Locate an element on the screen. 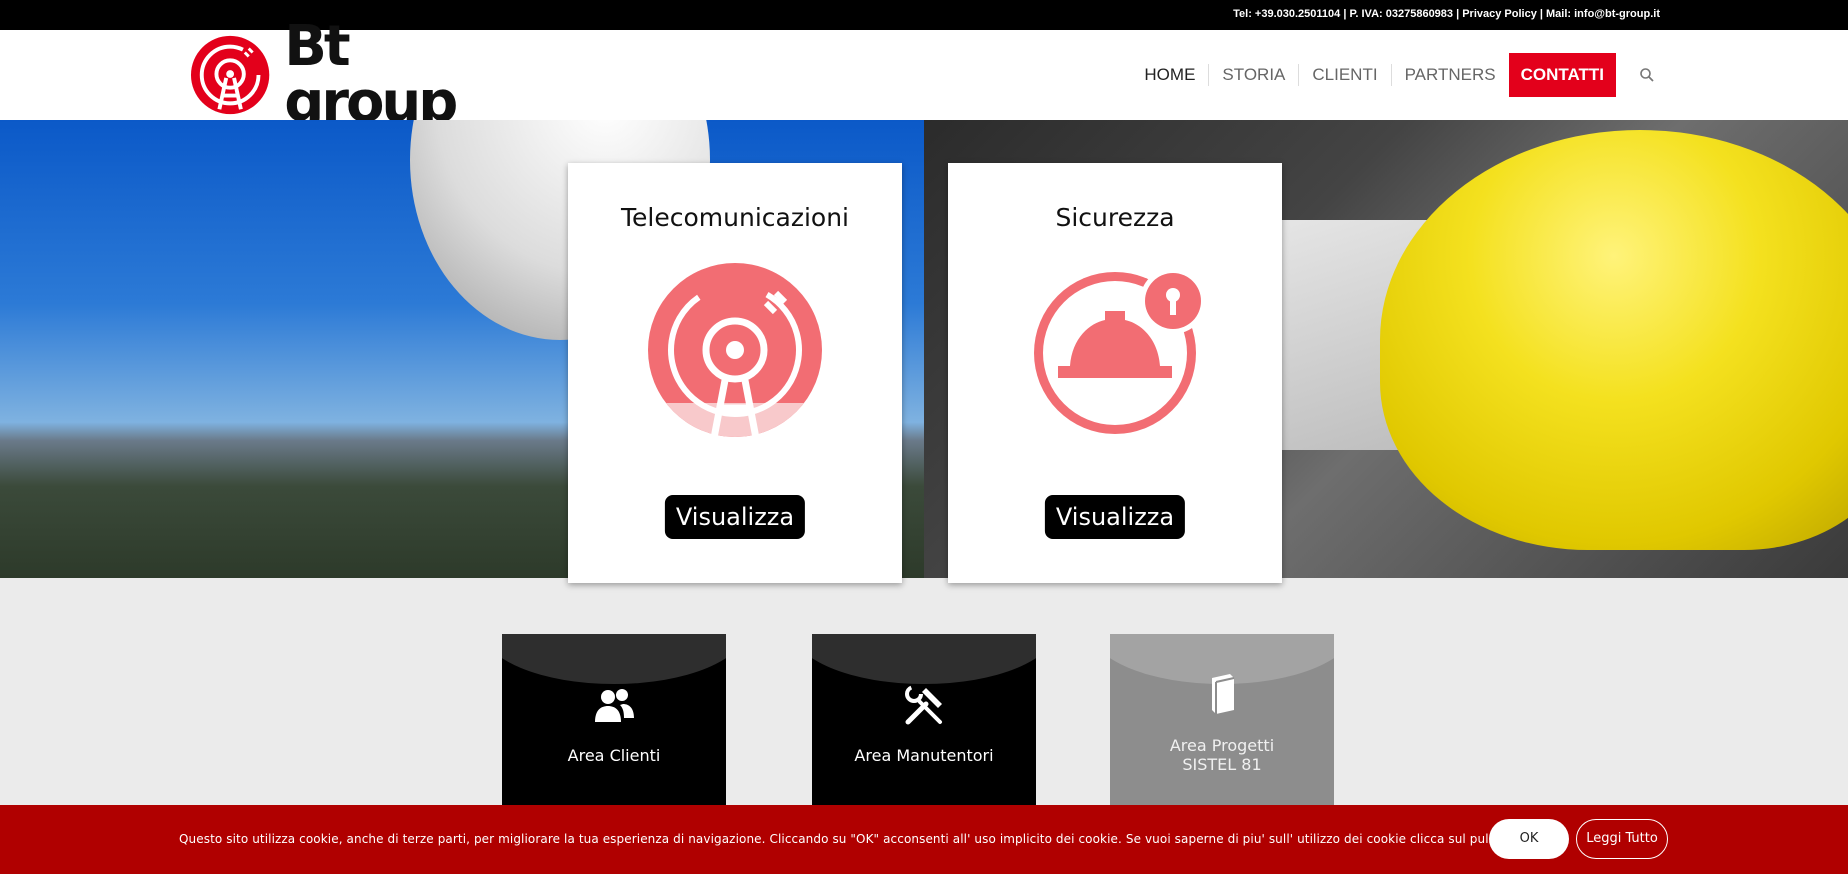  area-label: Area Progetti SISTEL 81 is located at coordinates (1222, 755).